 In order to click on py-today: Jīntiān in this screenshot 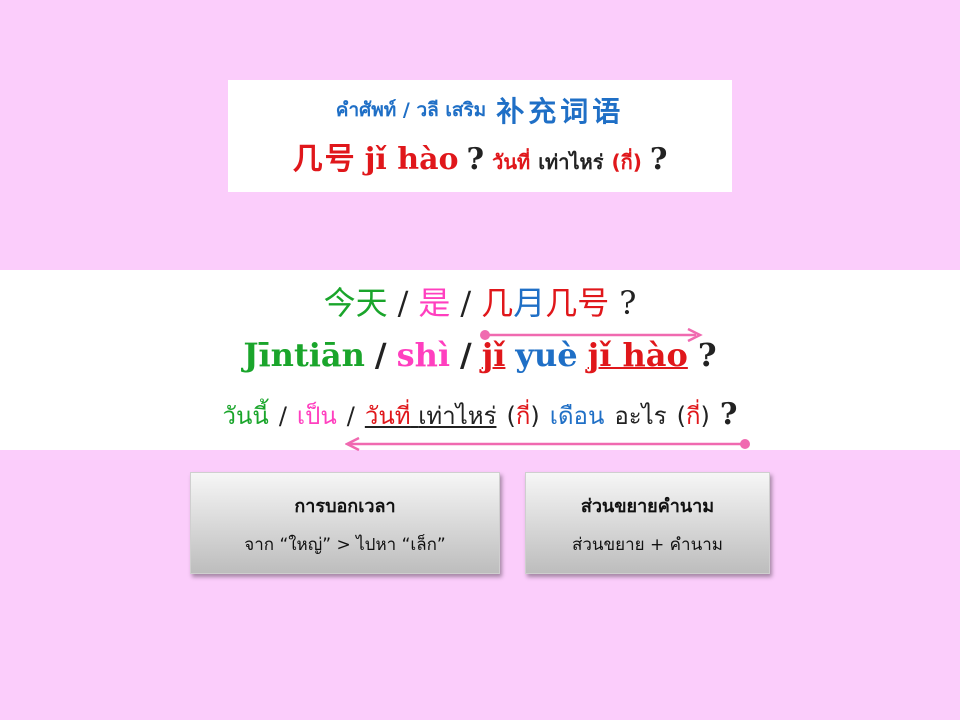, I will do `click(304, 355)`.